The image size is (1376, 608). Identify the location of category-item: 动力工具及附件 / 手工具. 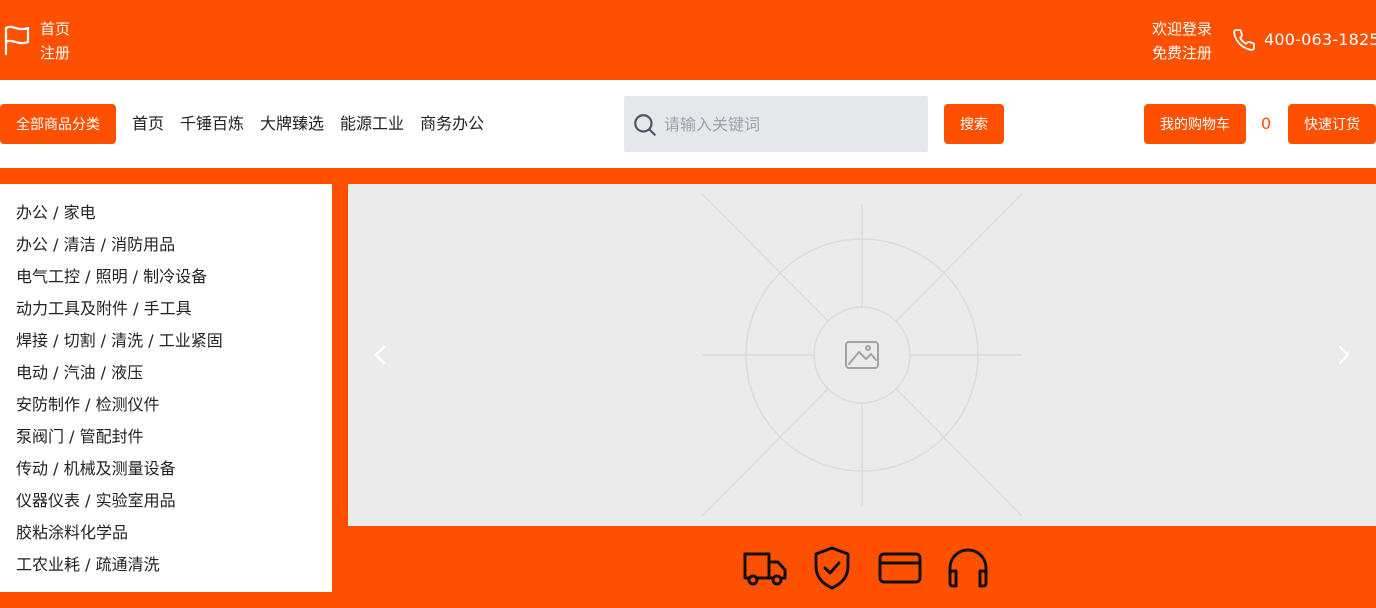
(166, 312).